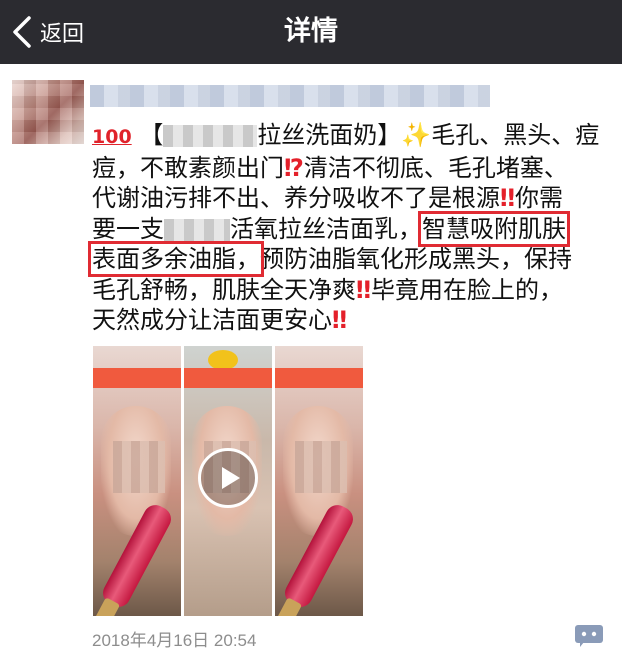  Describe the element at coordinates (112, 137) in the screenshot. I see `hundred-points-icon: 100` at that location.